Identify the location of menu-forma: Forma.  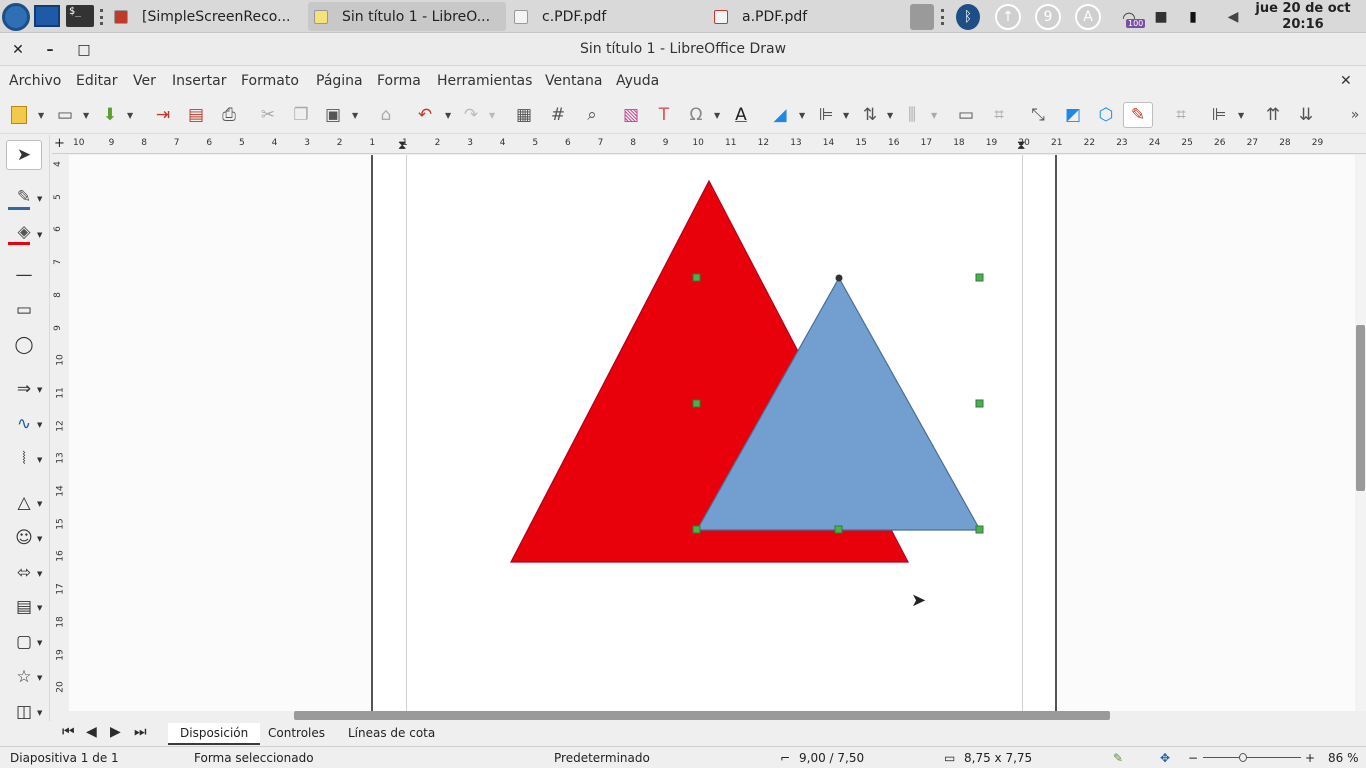
(399, 81).